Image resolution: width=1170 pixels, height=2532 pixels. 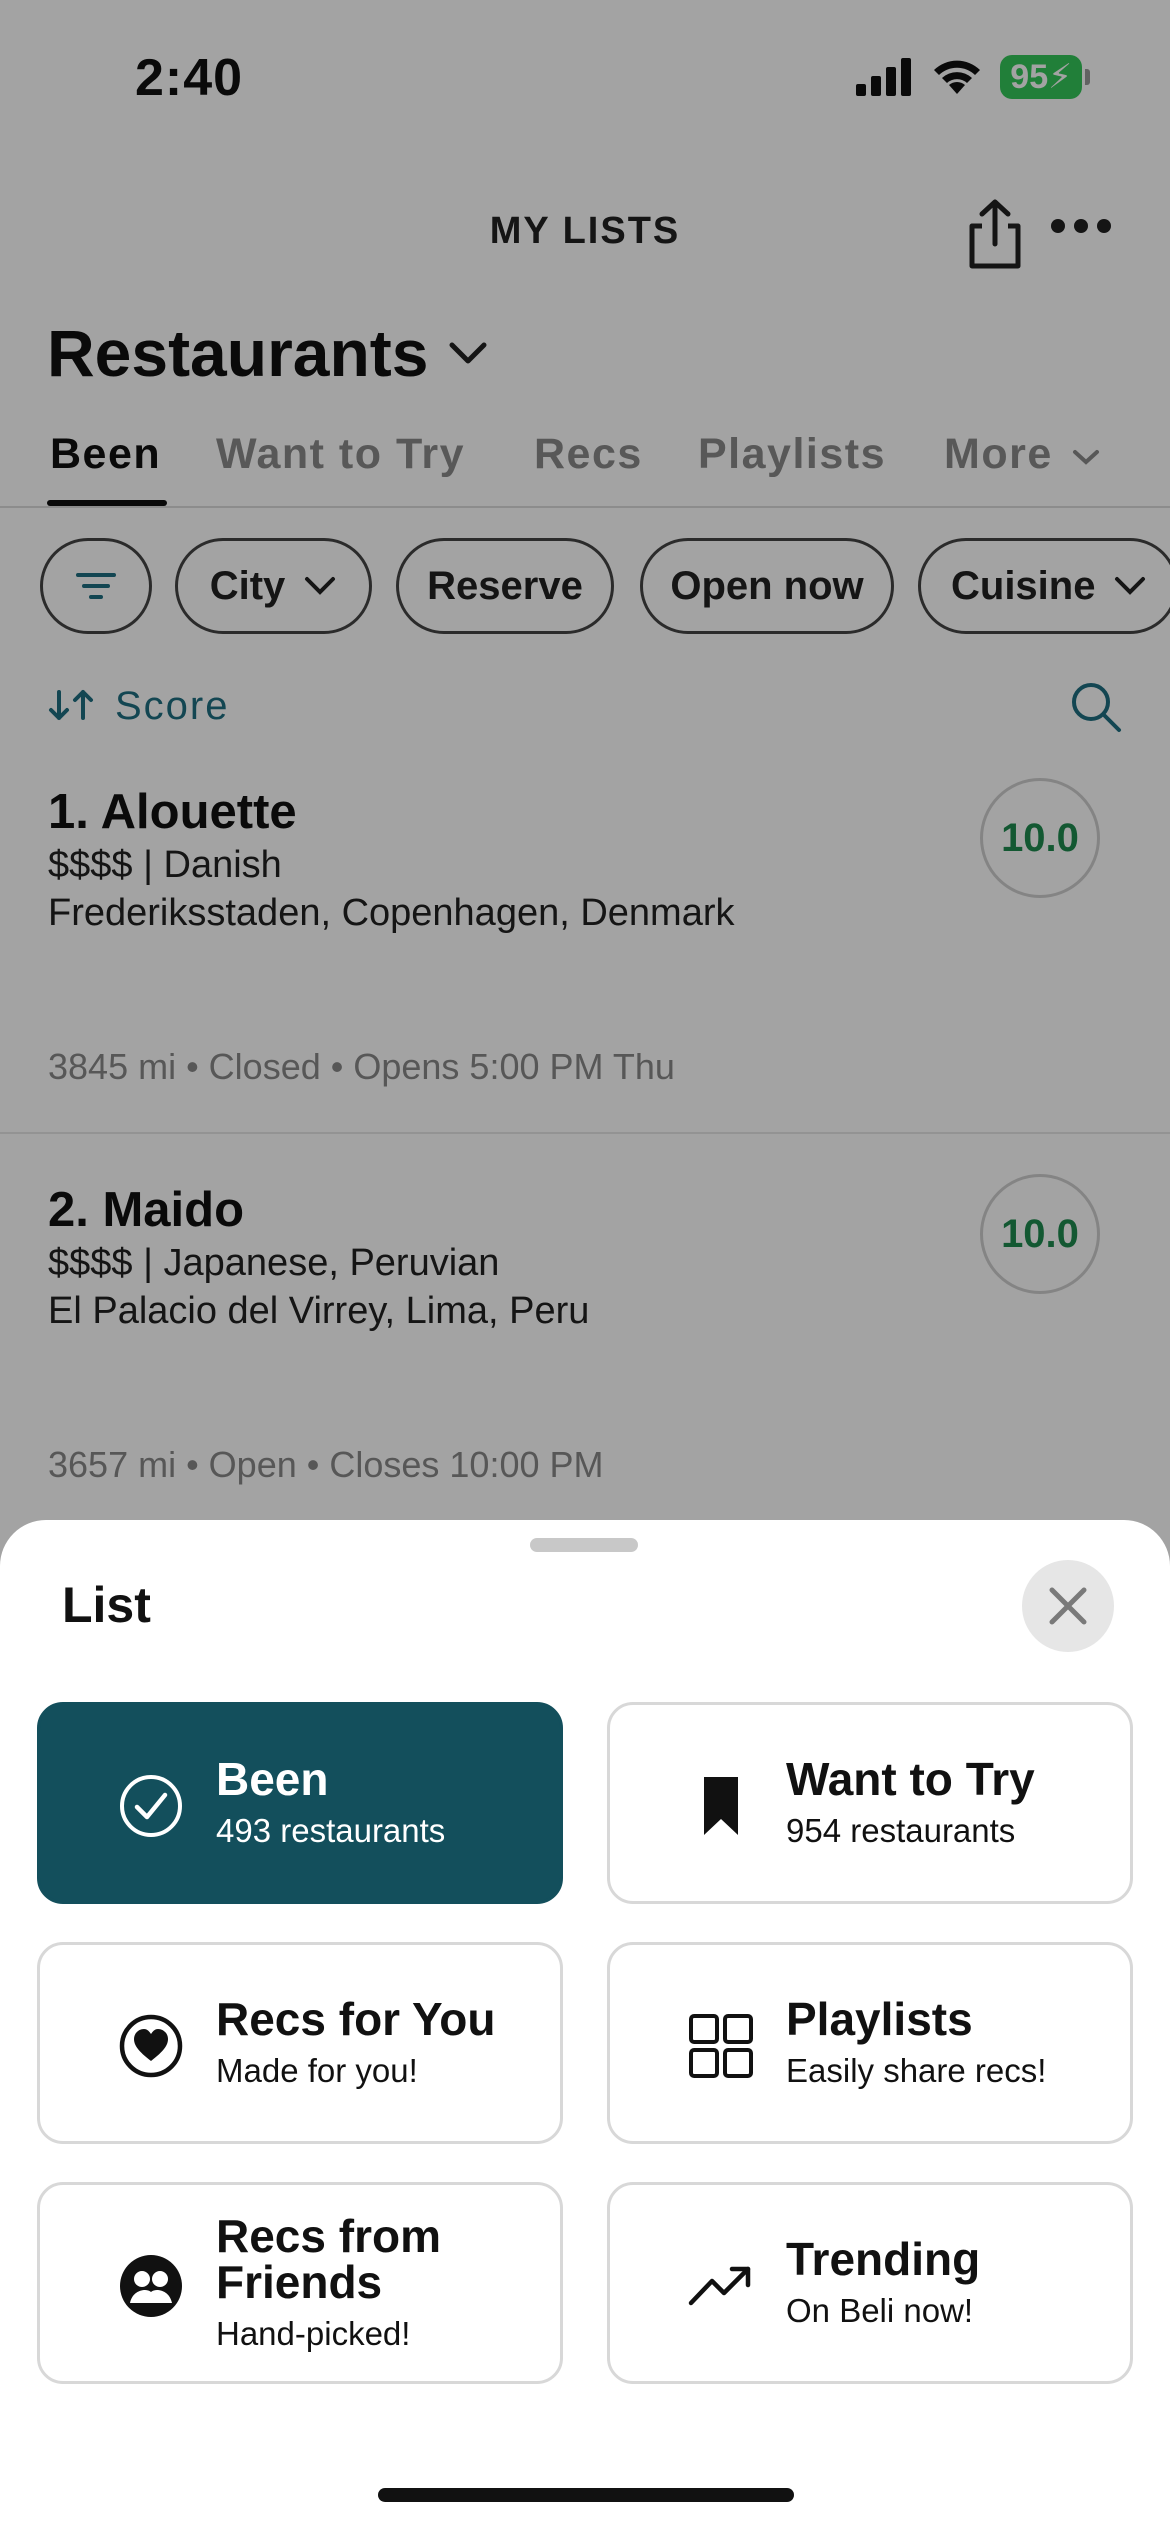 I want to click on list-card-been: Been 493 restaurants, so click(x=300, y=1803).